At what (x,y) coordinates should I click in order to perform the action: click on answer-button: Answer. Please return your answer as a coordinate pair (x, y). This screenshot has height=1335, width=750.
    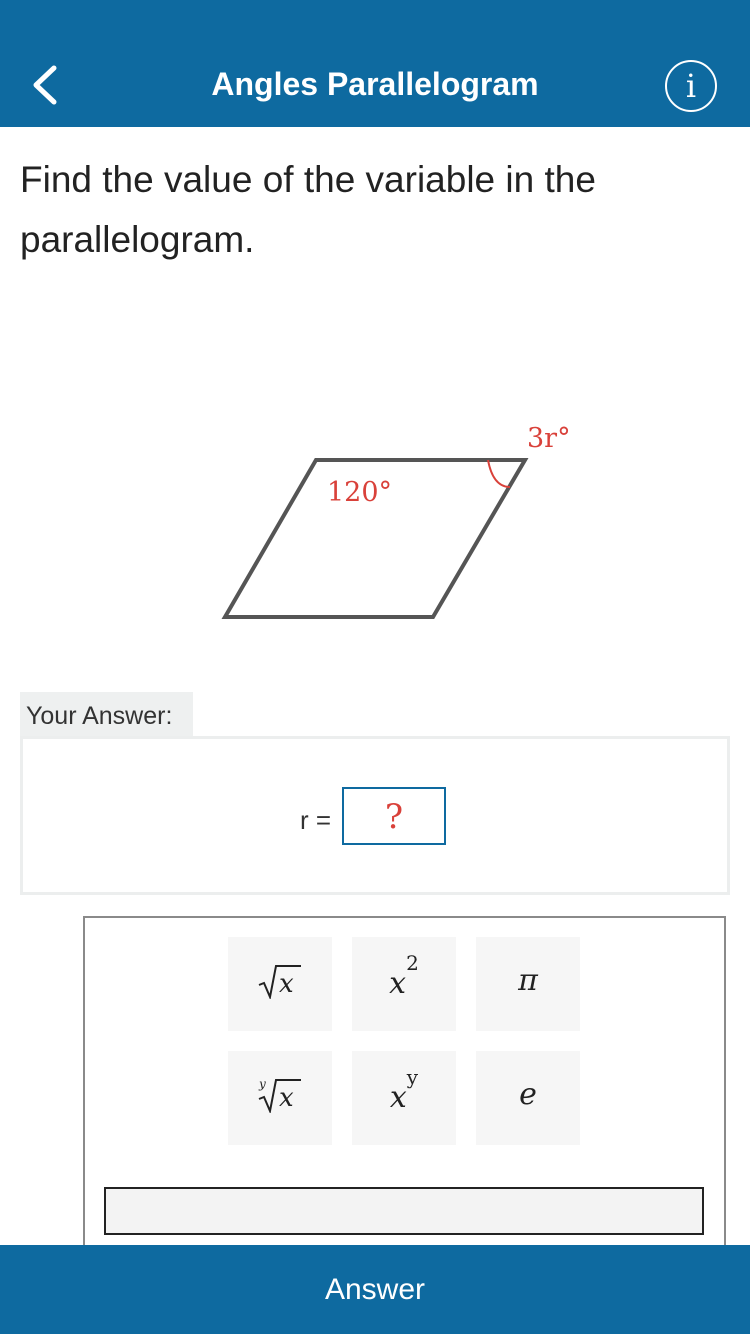
    Looking at the image, I should click on (375, 1289).